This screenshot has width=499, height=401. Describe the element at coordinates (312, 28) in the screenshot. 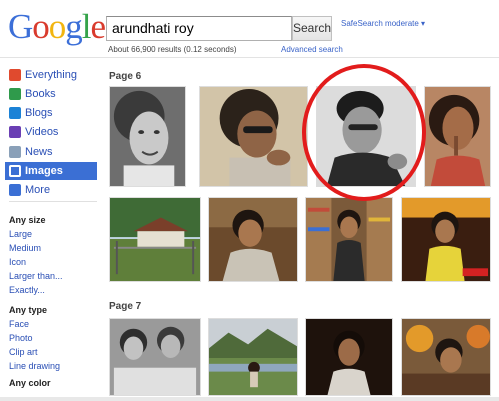

I see `search-button: Search` at that location.